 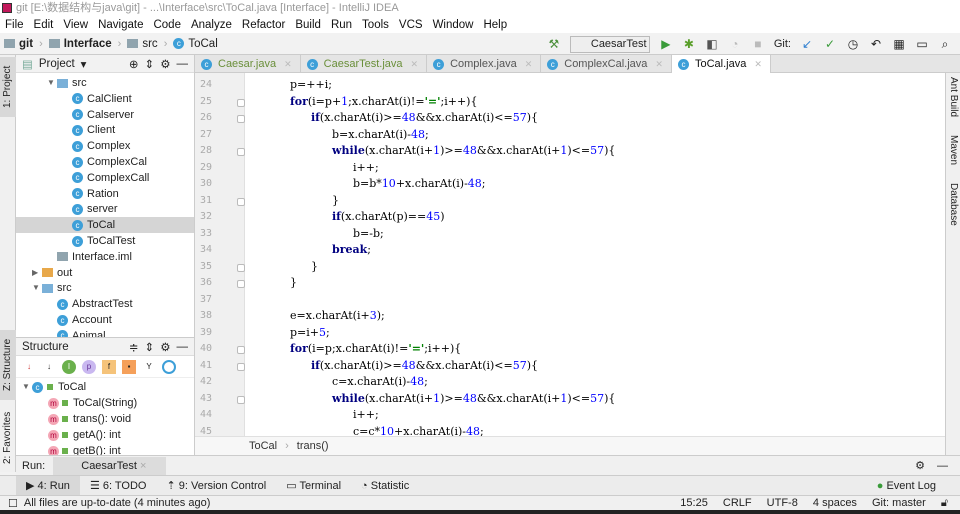 I want to click on tree-item-server: c server, so click(x=105, y=209).